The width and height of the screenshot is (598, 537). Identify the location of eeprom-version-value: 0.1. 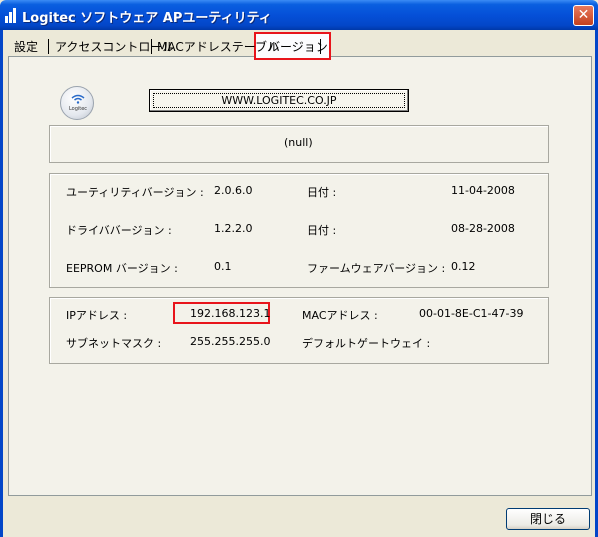
(223, 266).